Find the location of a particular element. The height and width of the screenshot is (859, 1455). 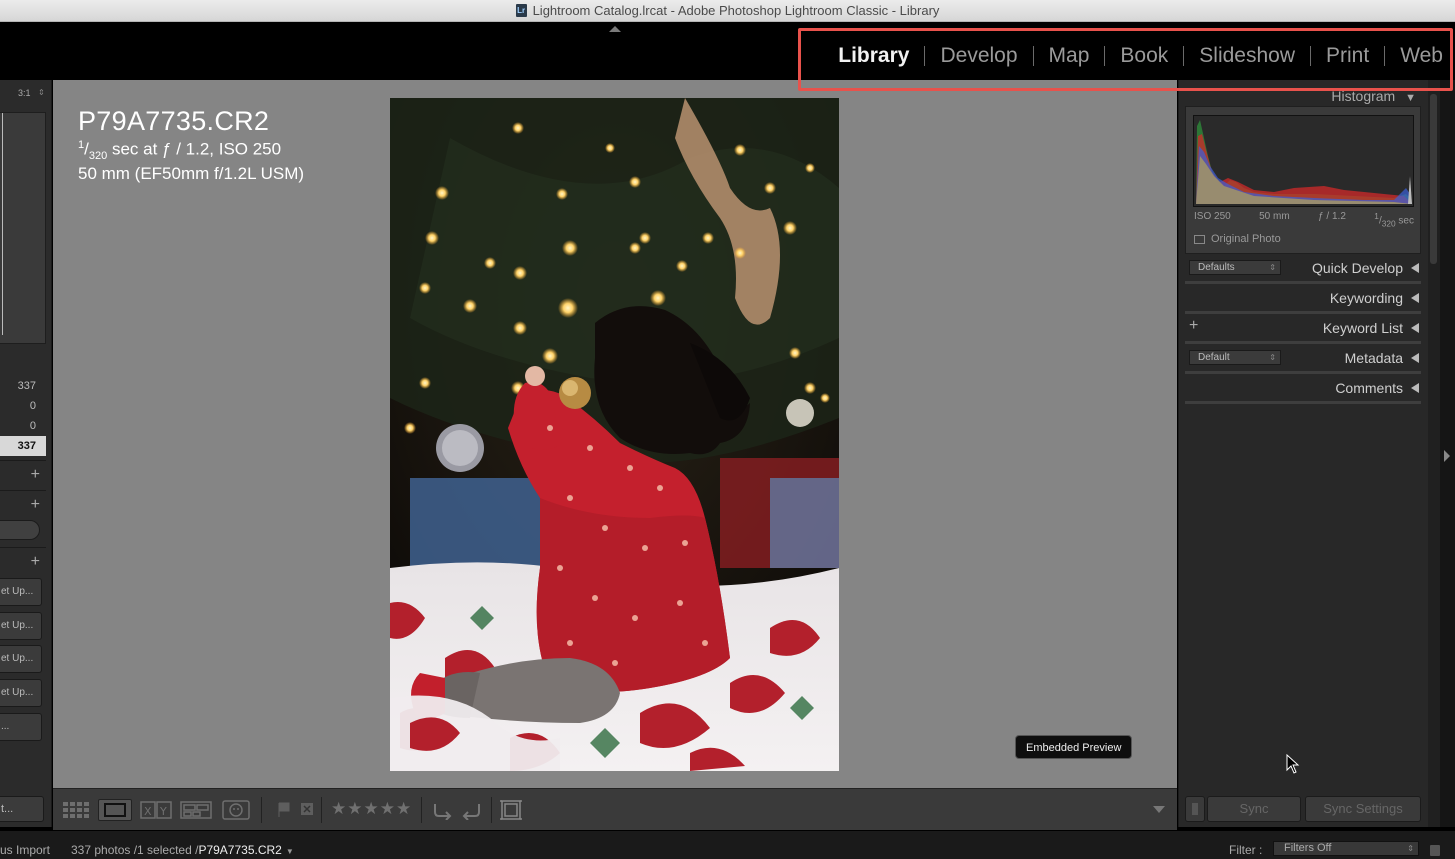

source-previous-import: us Import is located at coordinates (25, 850).